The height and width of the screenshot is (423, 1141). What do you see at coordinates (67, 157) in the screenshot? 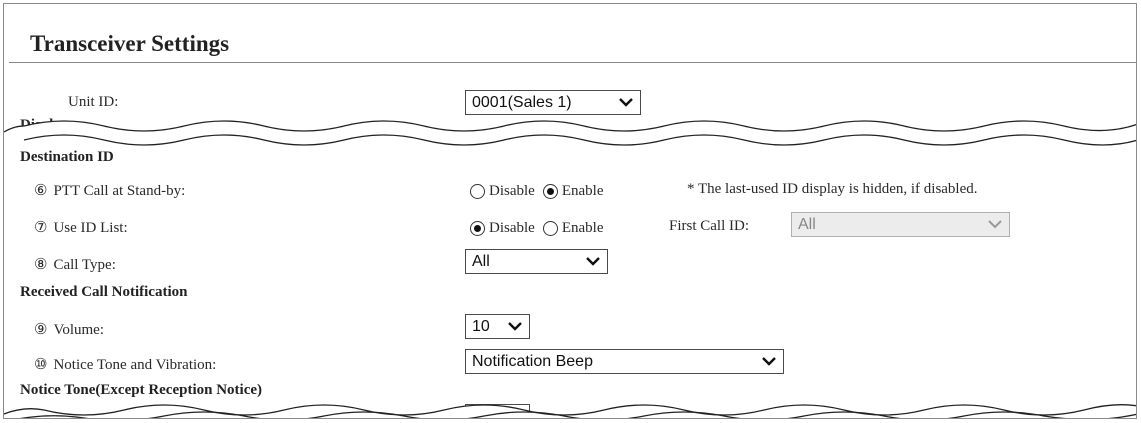
I see `destination-id-heading: Destination ID` at bounding box center [67, 157].